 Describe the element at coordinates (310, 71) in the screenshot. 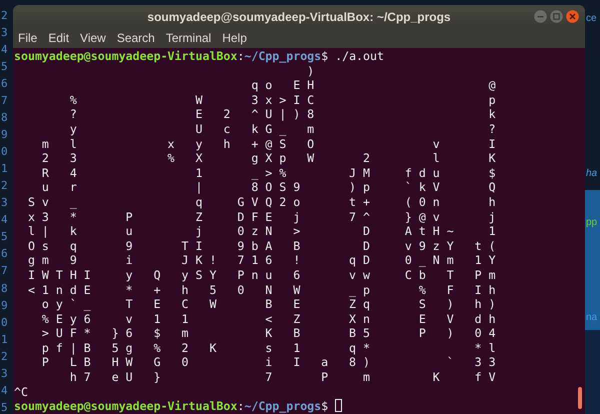

I see `output-line: )` at that location.